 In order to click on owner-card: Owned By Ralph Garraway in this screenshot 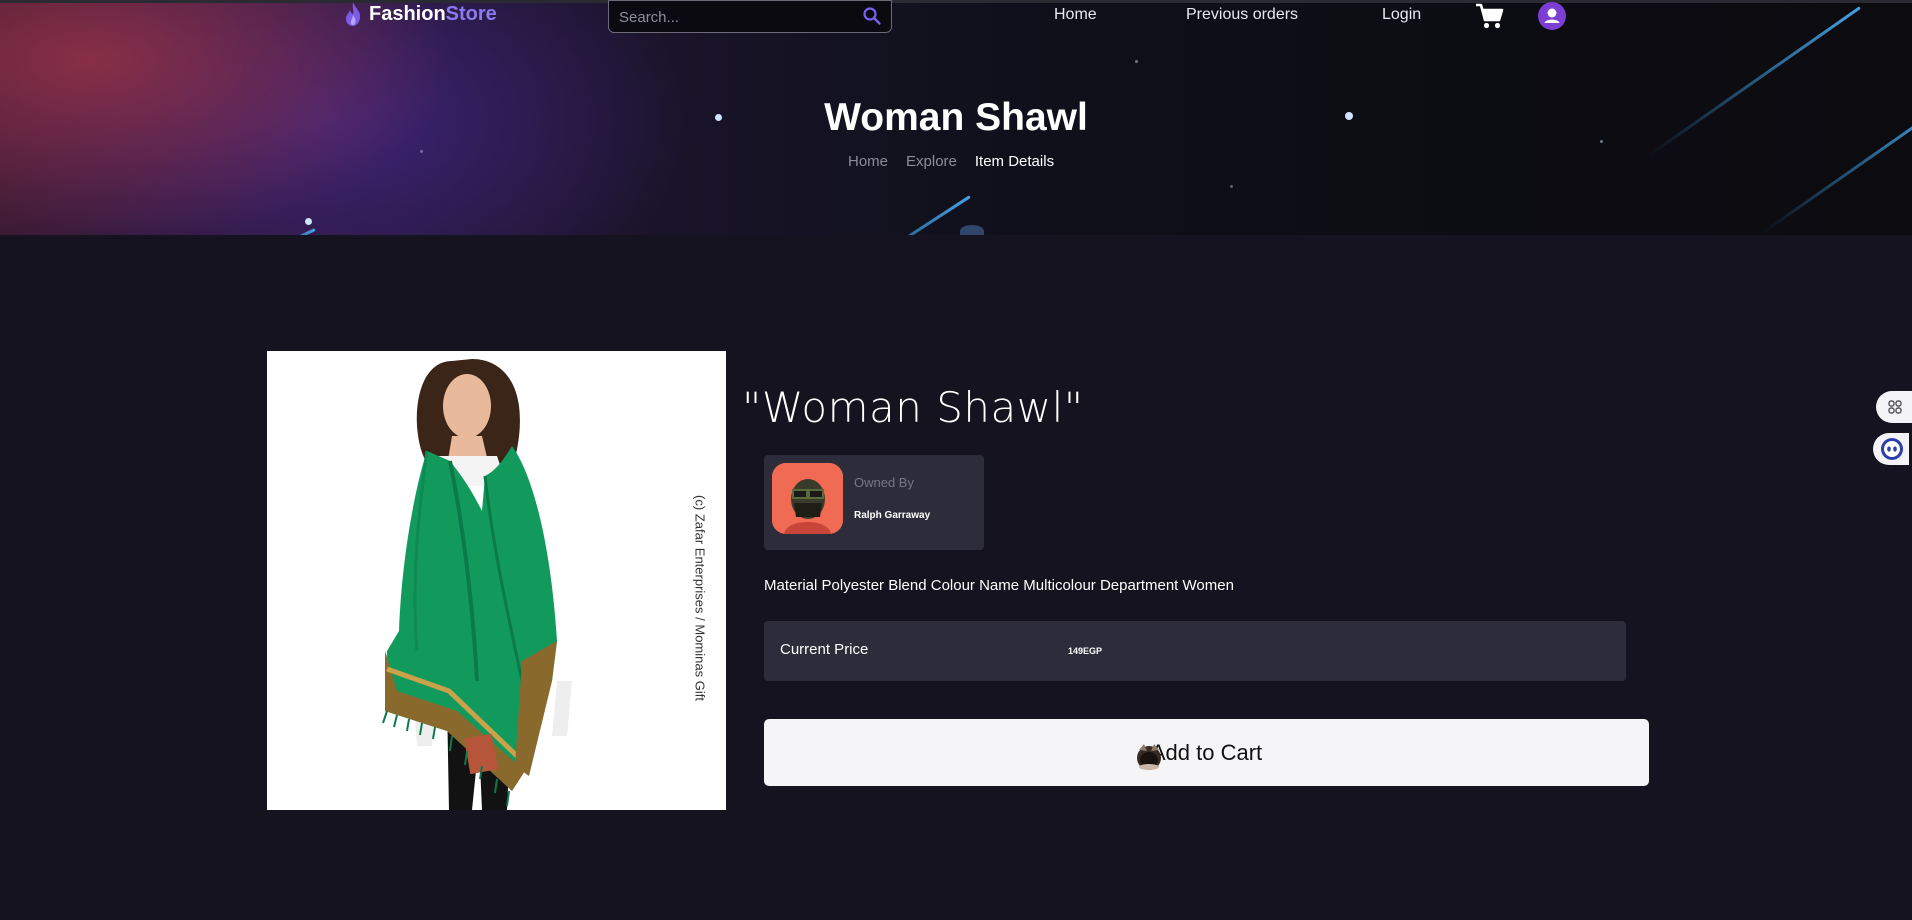, I will do `click(874, 502)`.